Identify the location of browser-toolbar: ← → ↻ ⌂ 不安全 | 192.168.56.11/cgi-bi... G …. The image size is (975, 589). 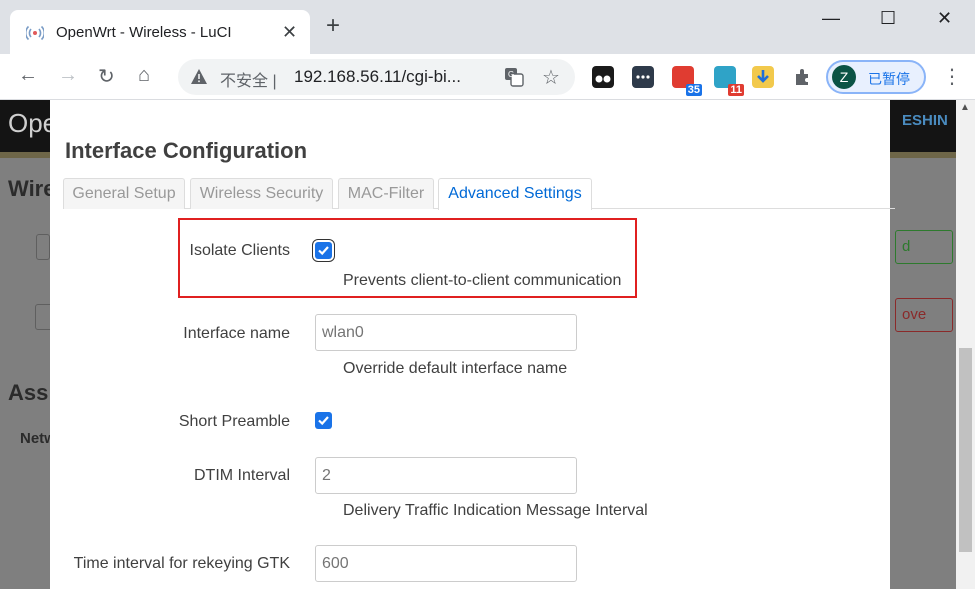
(487, 77).